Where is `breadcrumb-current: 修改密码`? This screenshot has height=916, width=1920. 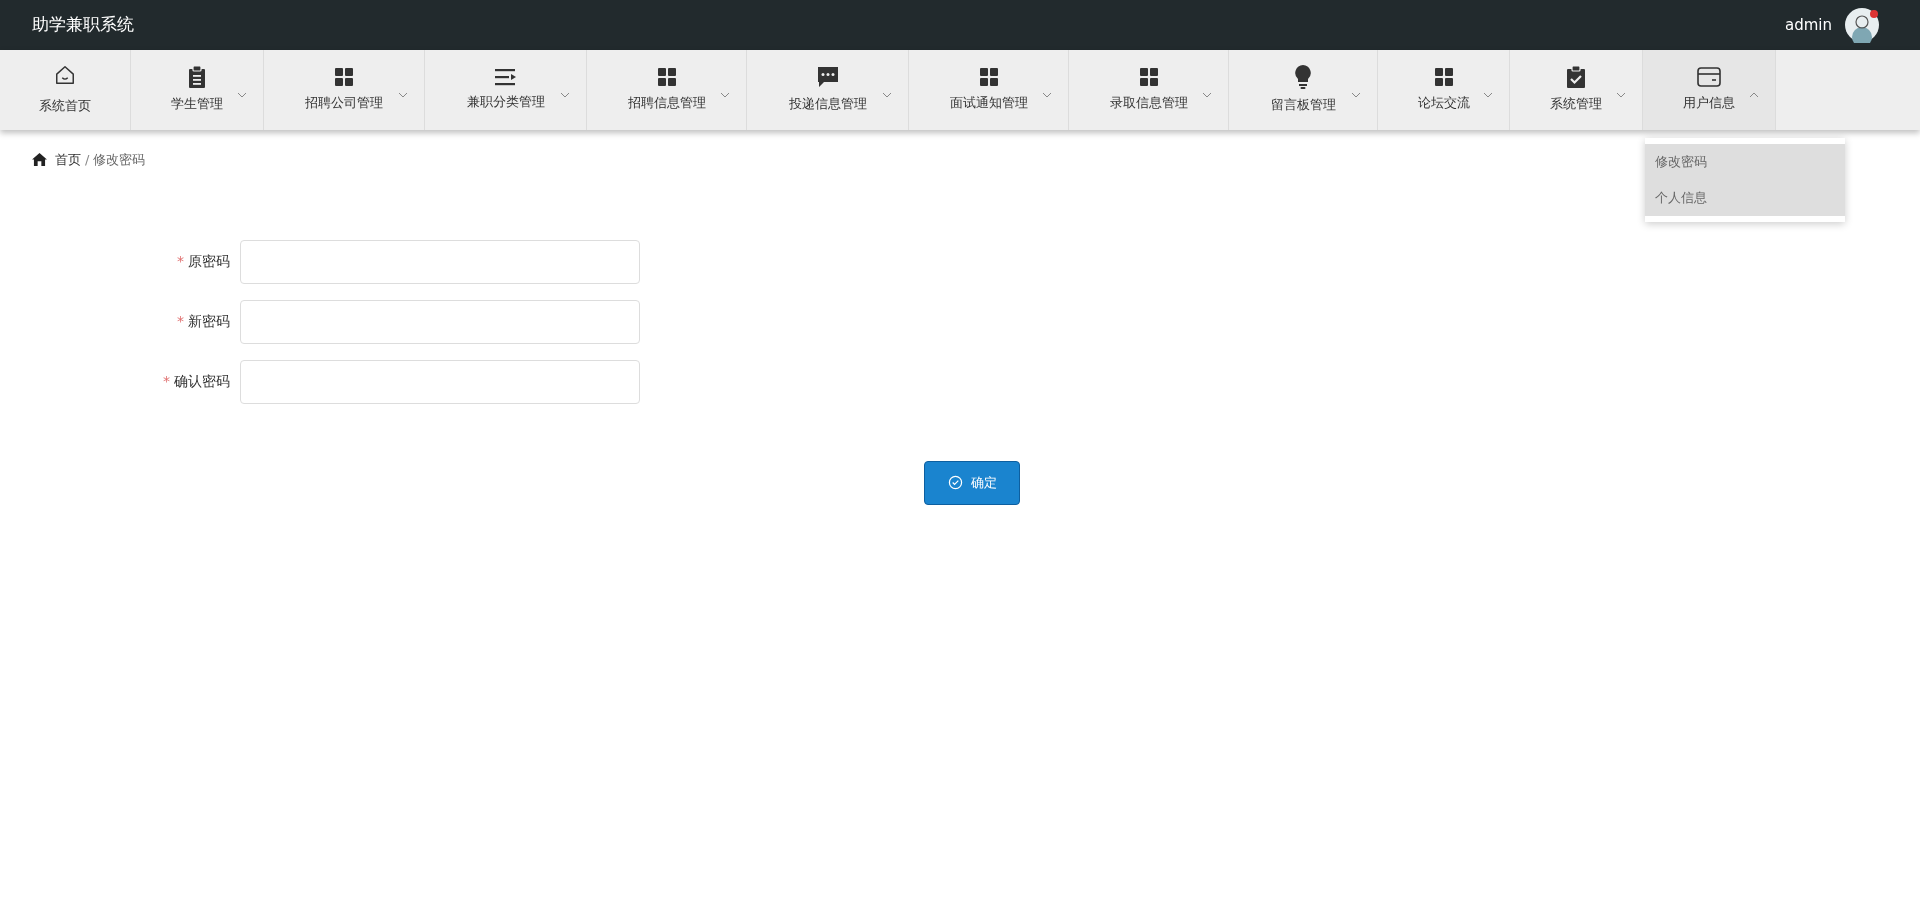
breadcrumb-current: 修改密码 is located at coordinates (119, 160).